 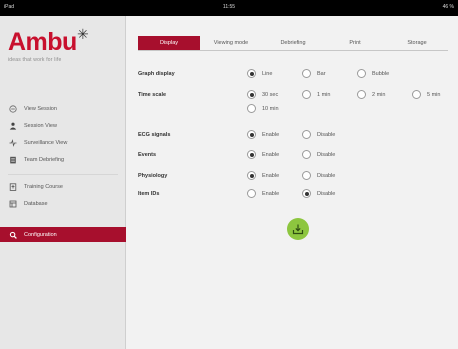 I want to click on item-ids-enable-radio: Enable, so click(x=263, y=193).